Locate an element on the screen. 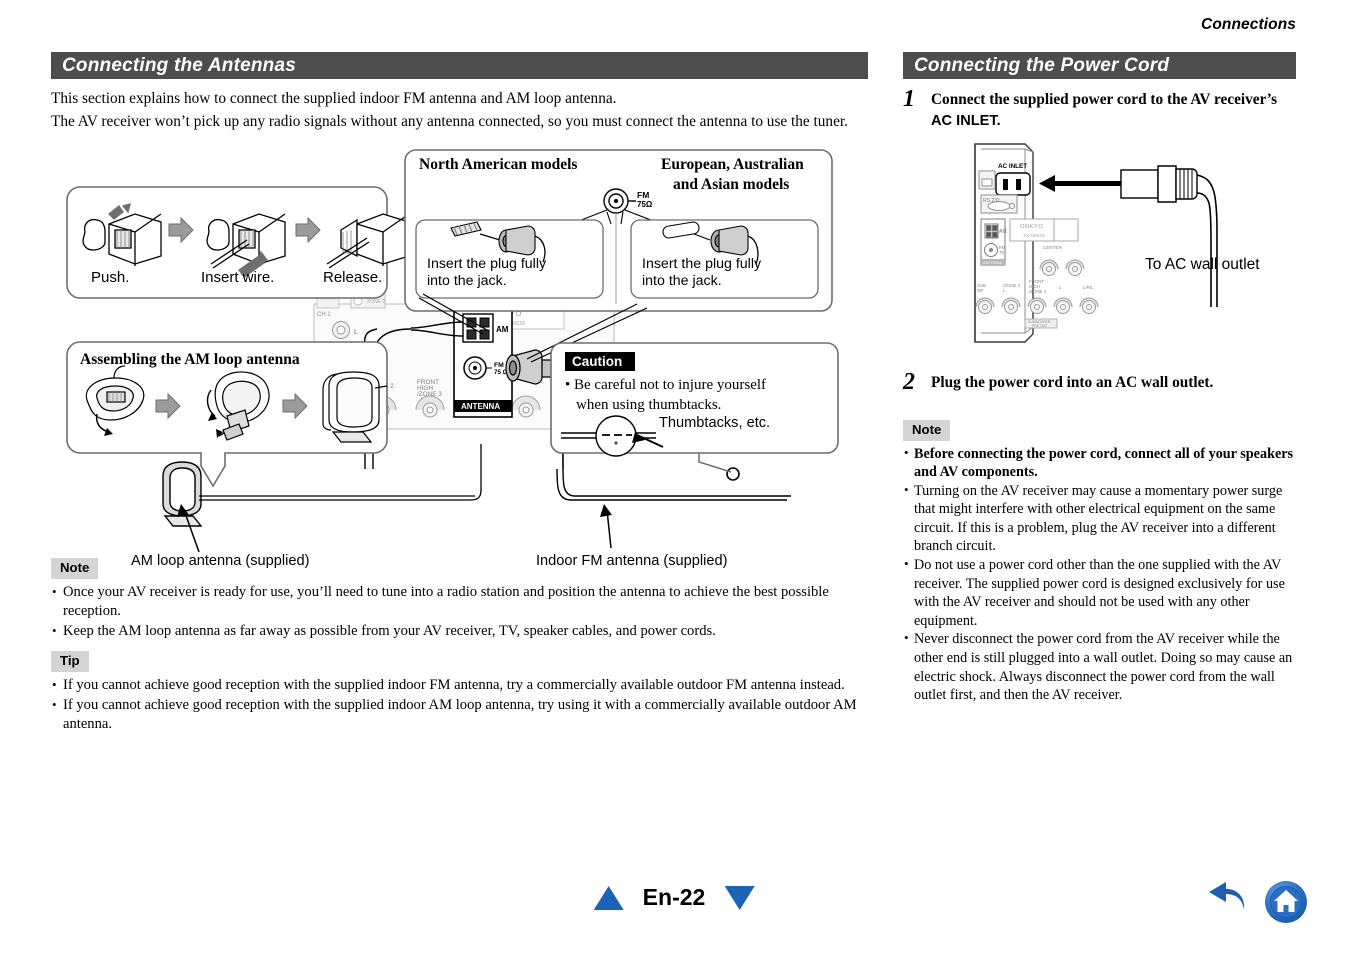 Image resolution: width=1348 pixels, height=954 pixels. antenna-terminal-block: AM FM 75 Ω ANTENNA is located at coordinates (483, 359).